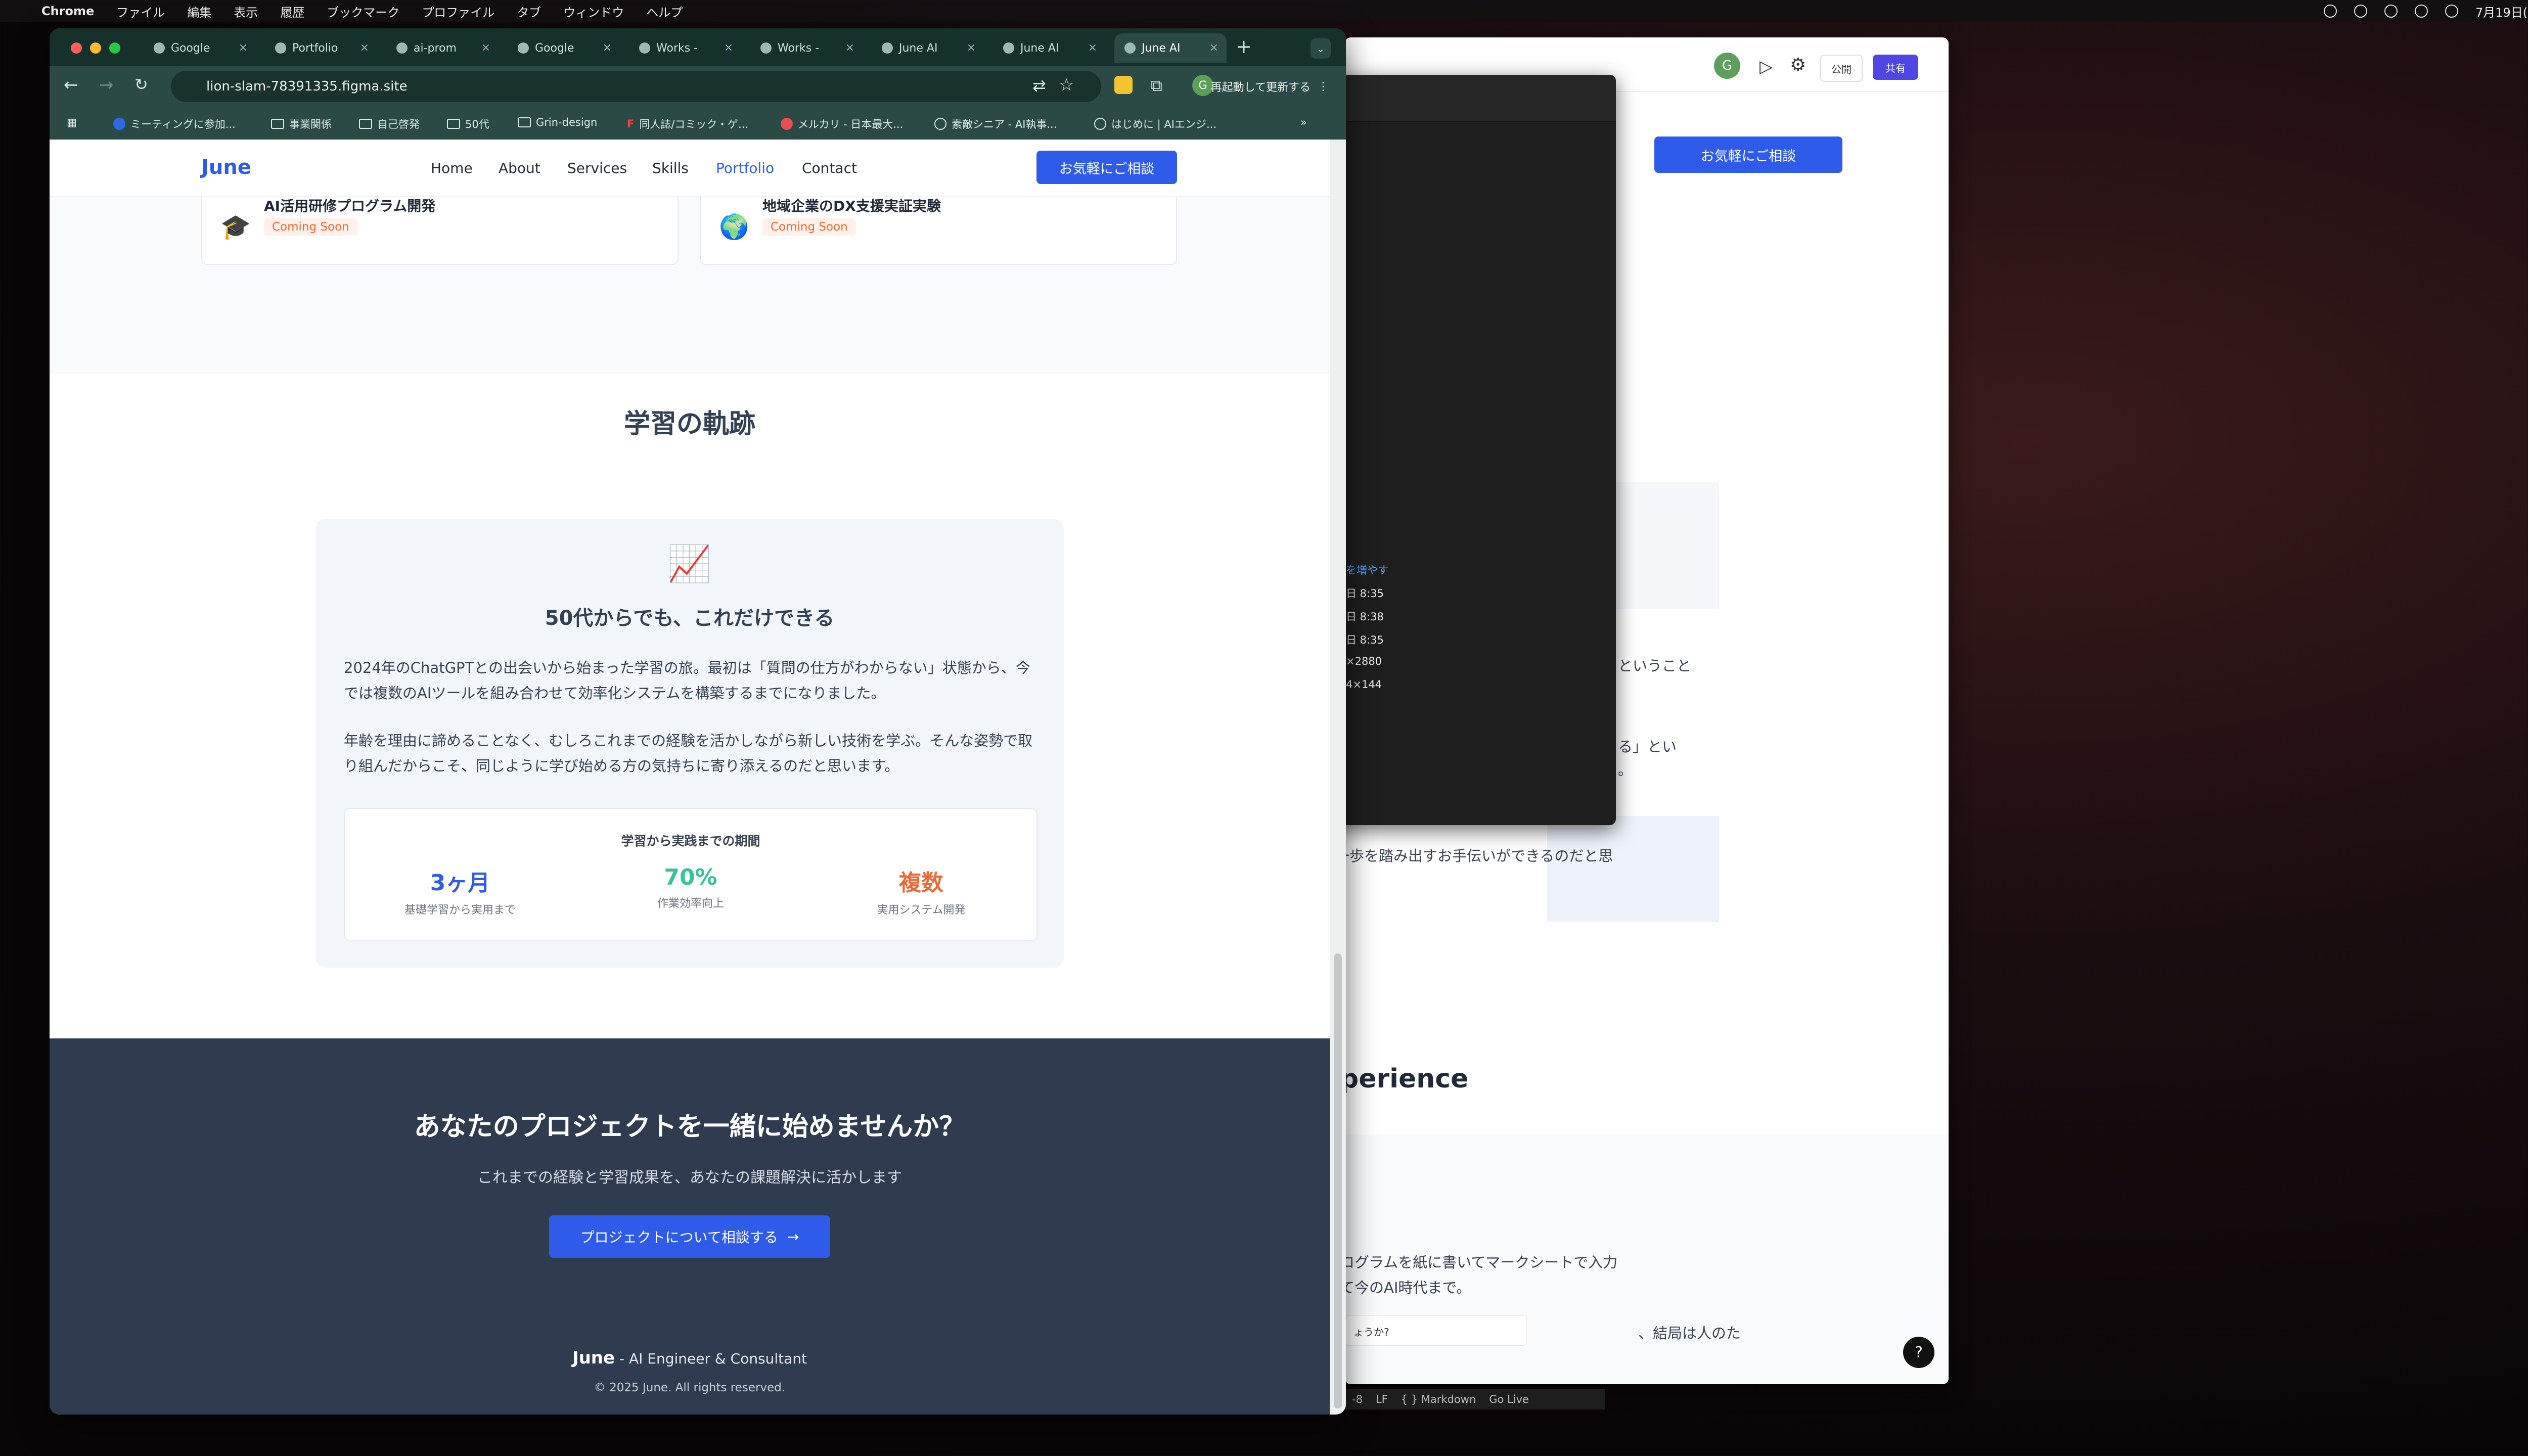 Image resolution: width=2528 pixels, height=1456 pixels. I want to click on editor-text: 、結局は人のた, so click(1690, 1333).